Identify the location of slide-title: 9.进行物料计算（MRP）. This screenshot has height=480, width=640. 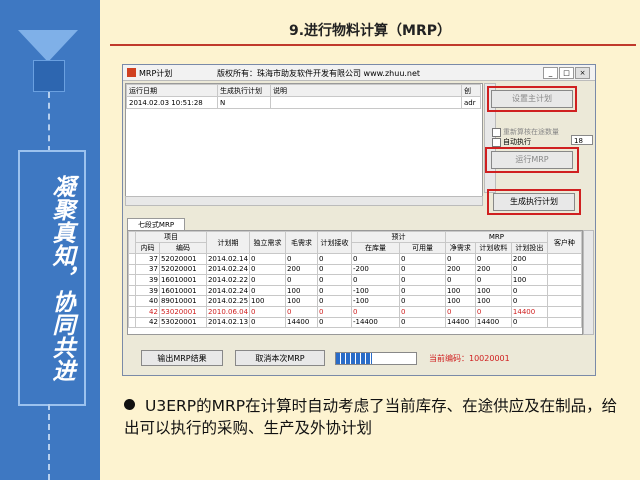
(370, 31).